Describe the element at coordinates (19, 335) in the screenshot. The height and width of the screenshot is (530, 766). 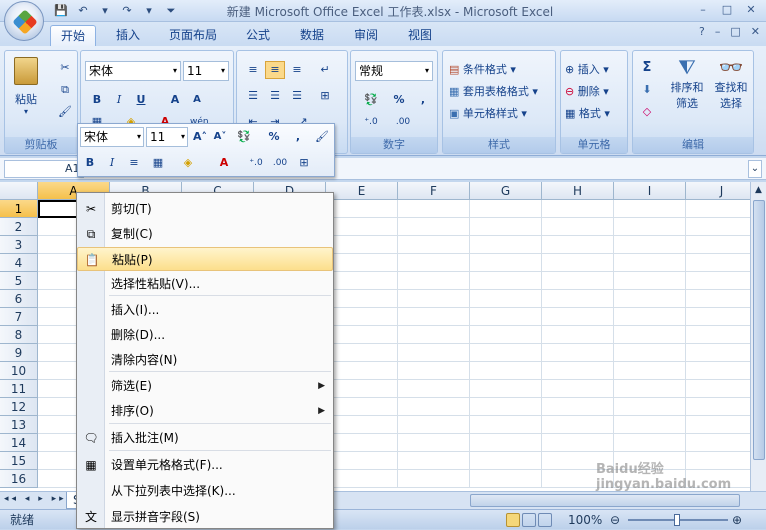
I see `row-header: 8` at that location.